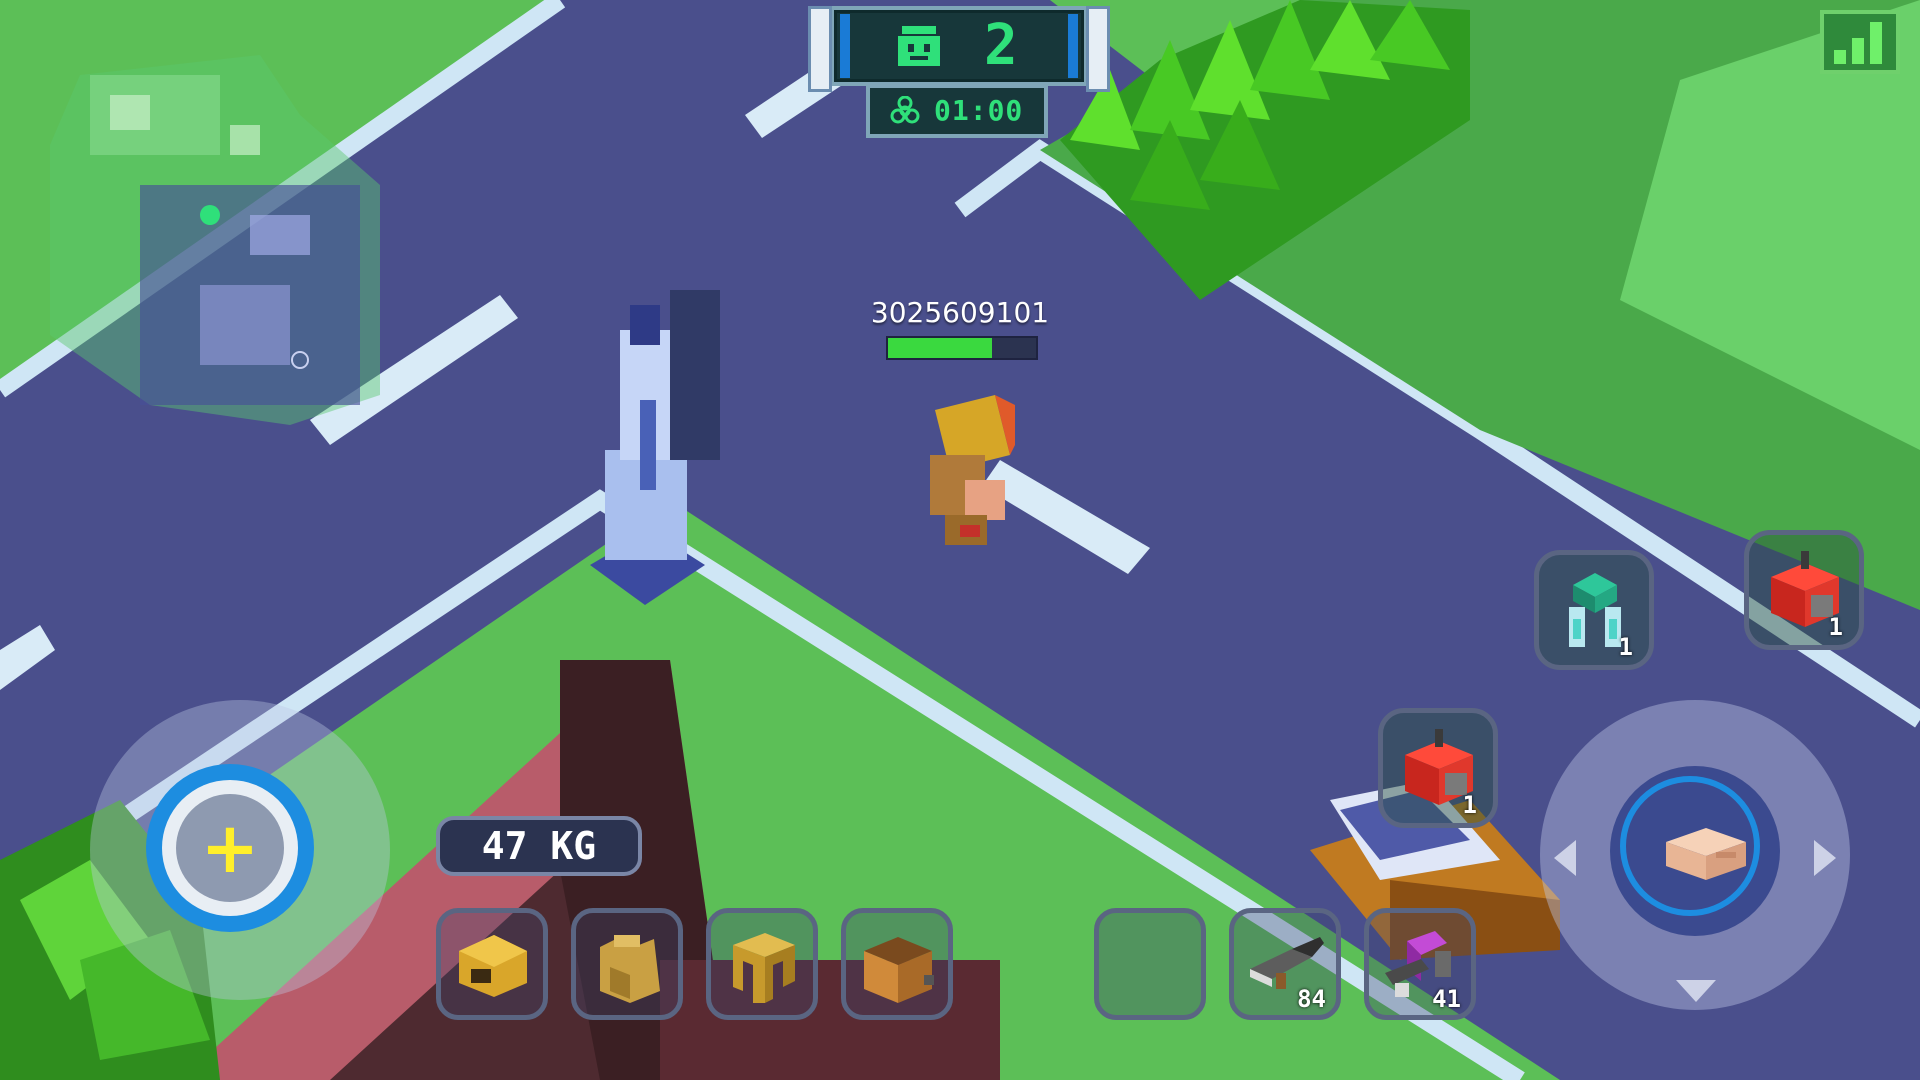 The height and width of the screenshot is (1080, 1920). Describe the element at coordinates (210, 215) in the screenshot. I see `player-marker-icon` at that location.